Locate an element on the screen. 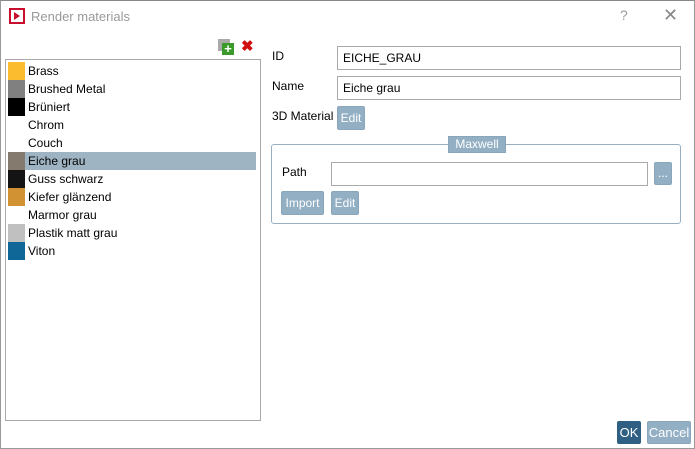 The width and height of the screenshot is (695, 449). app-icon is located at coordinates (17, 16).